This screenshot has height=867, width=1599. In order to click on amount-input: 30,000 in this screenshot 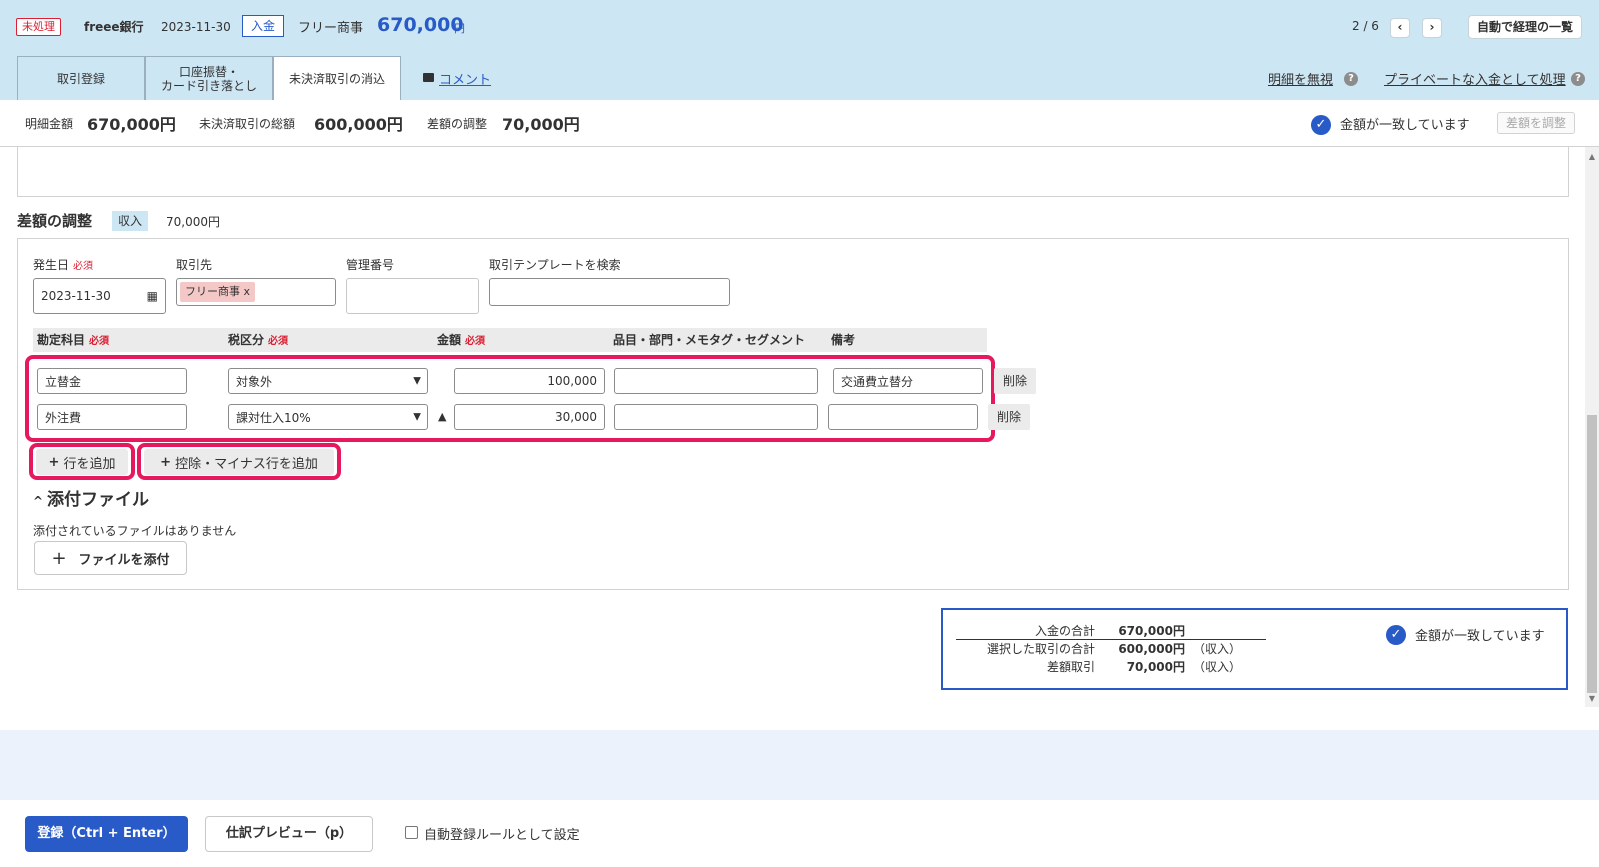, I will do `click(529, 417)`.